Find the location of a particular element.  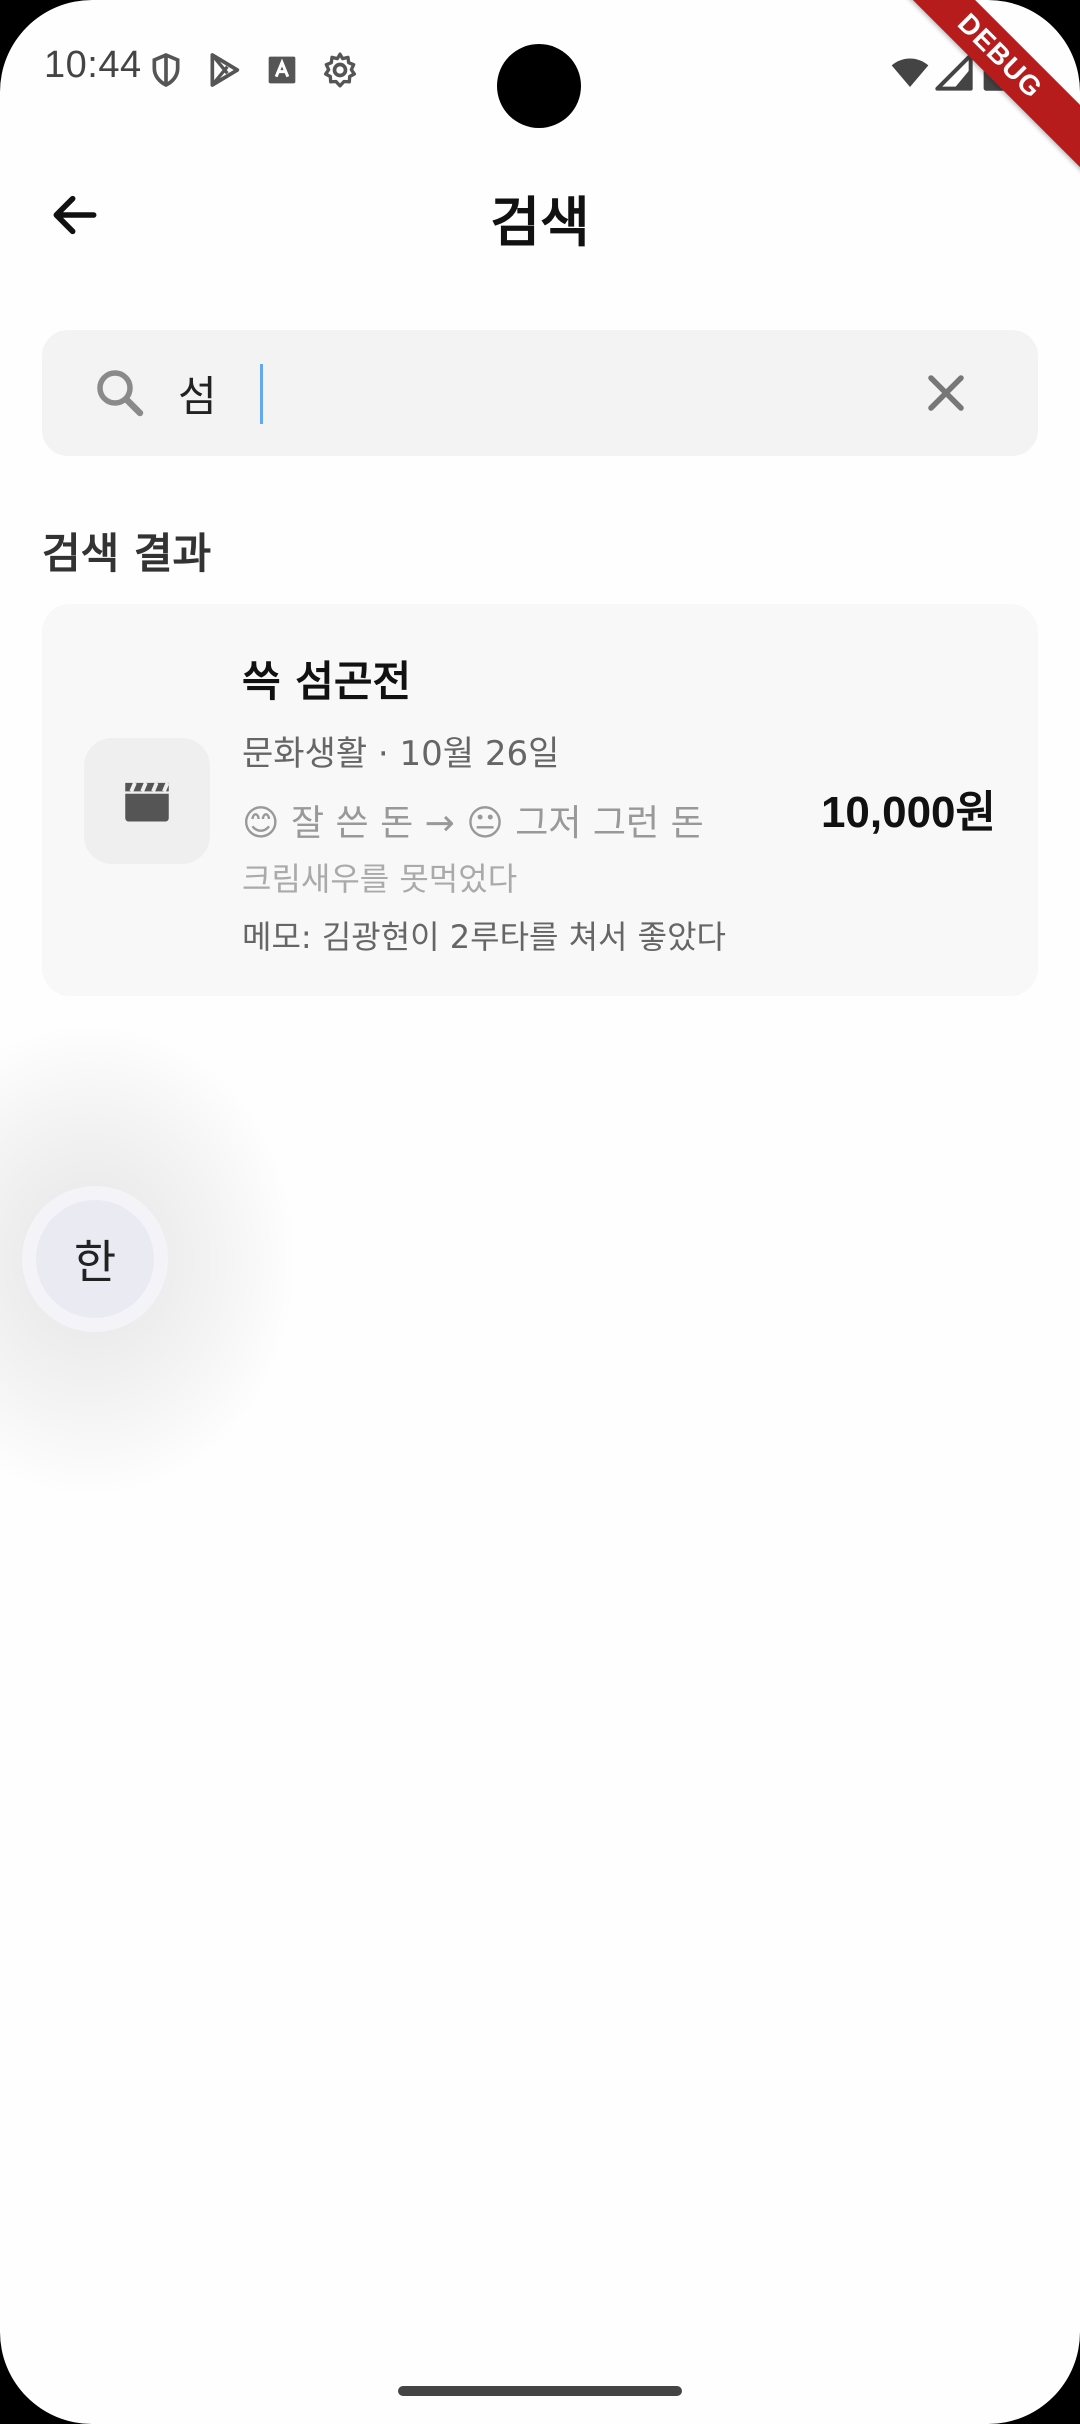

front-camera is located at coordinates (539, 86).